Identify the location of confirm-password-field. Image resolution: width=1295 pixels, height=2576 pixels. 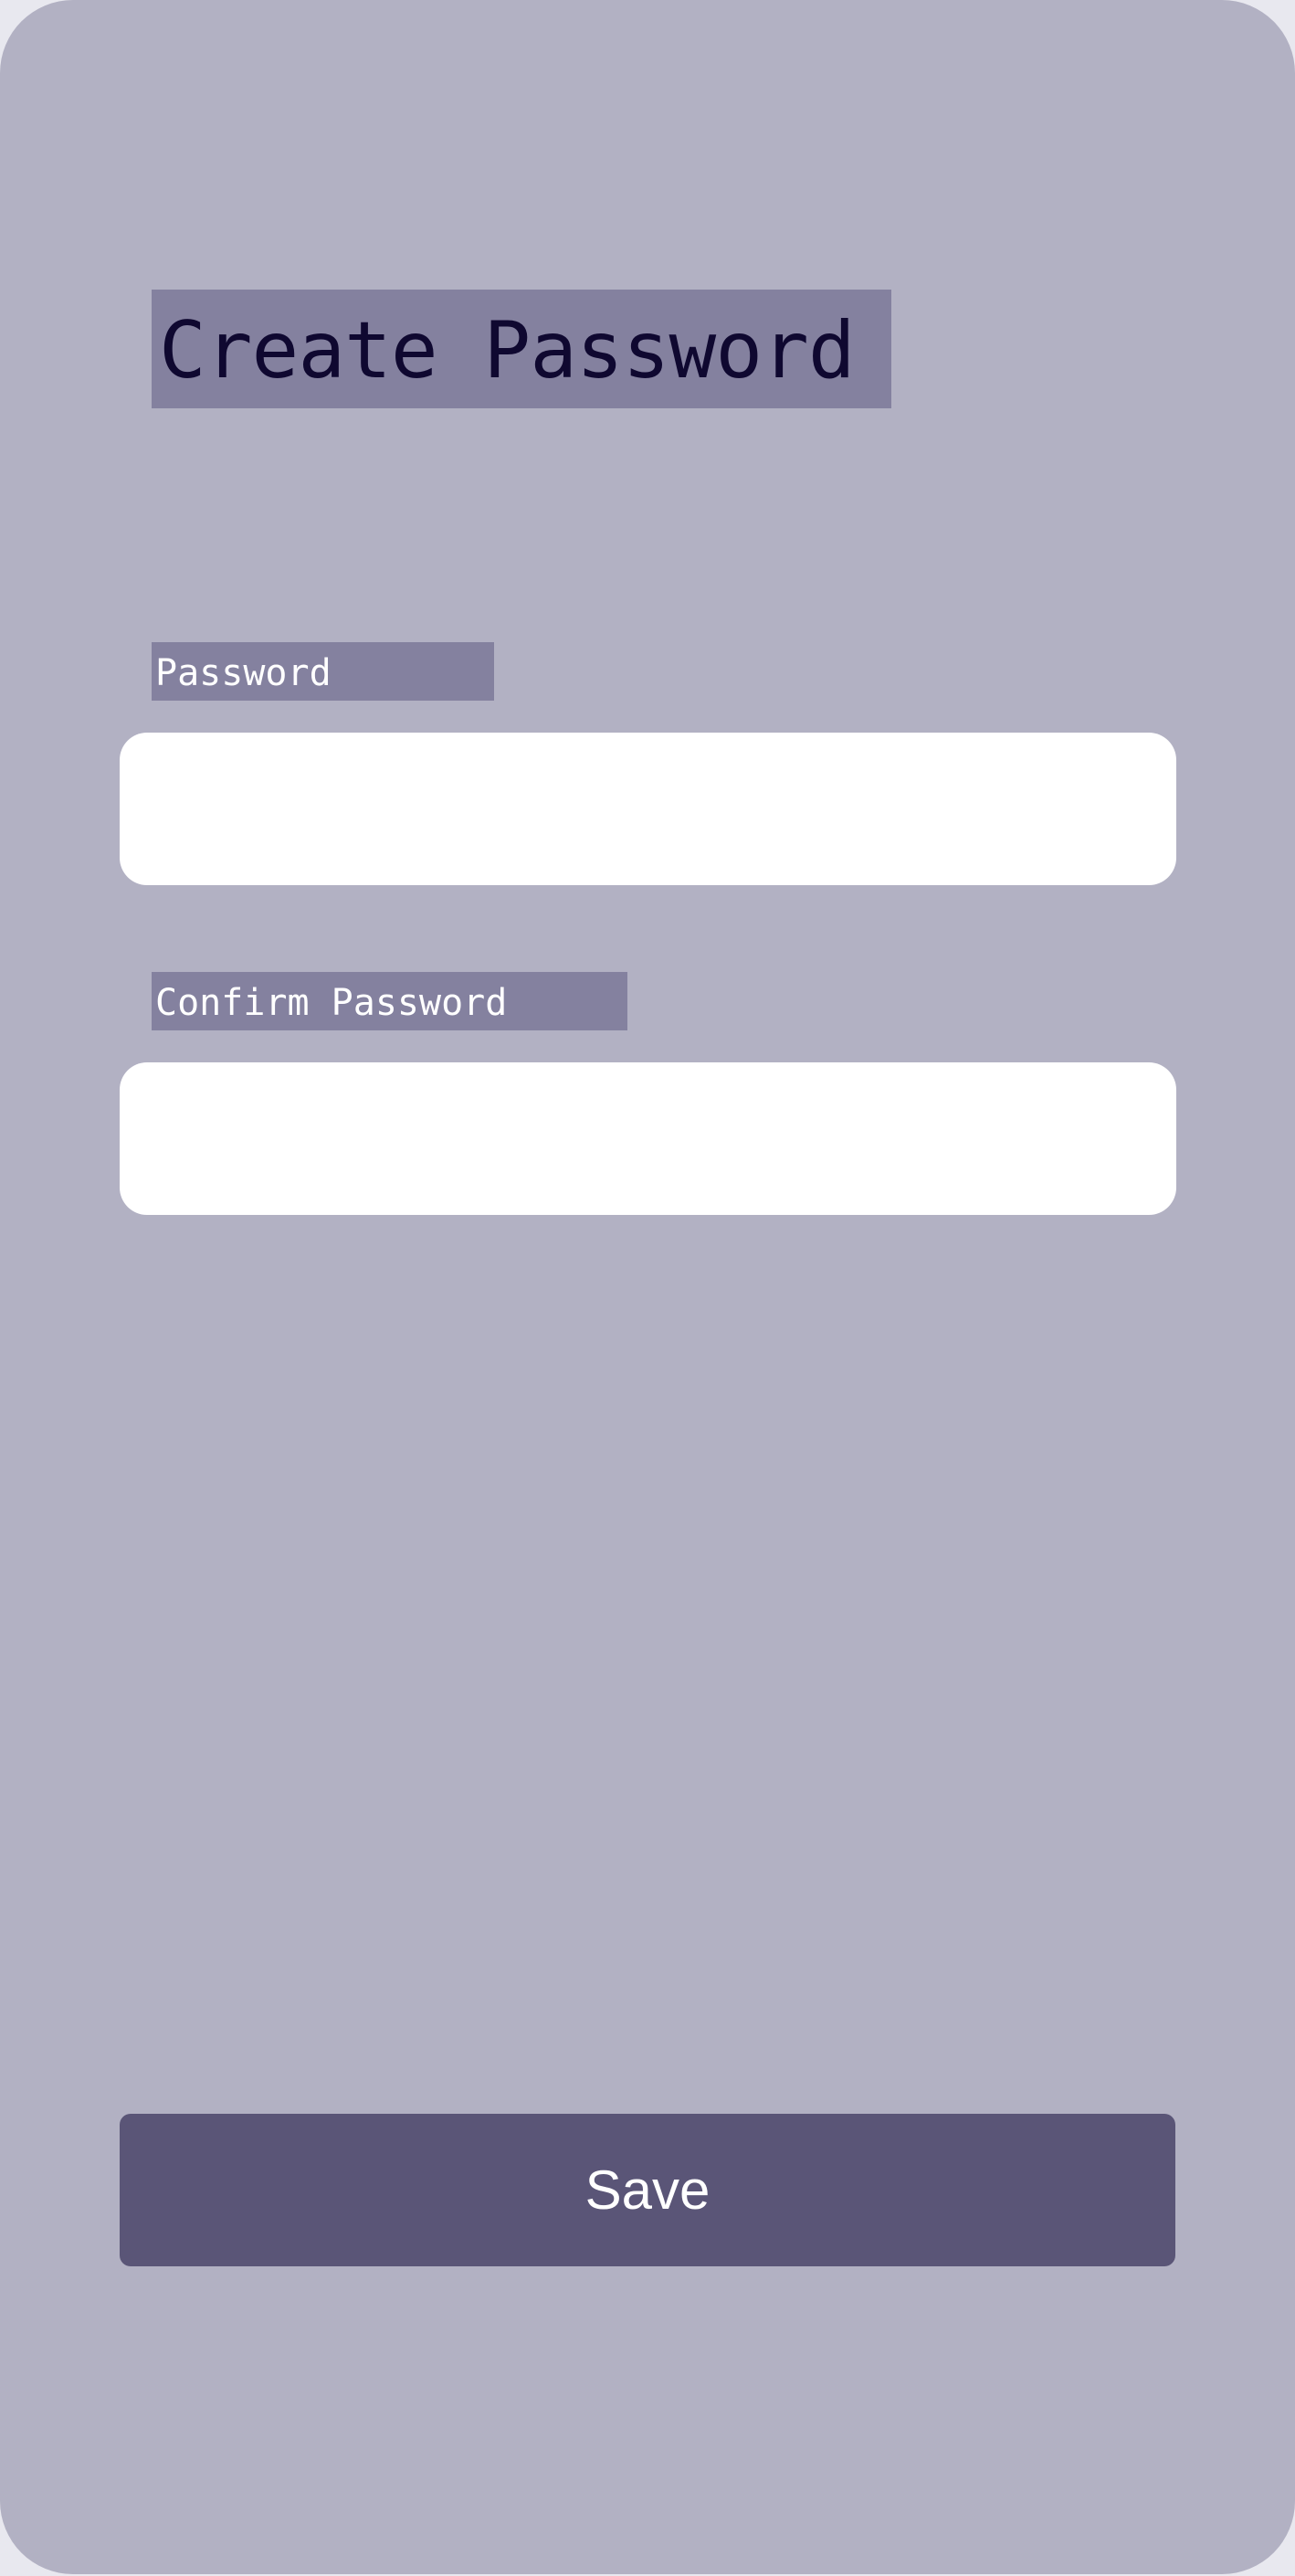
(648, 1138).